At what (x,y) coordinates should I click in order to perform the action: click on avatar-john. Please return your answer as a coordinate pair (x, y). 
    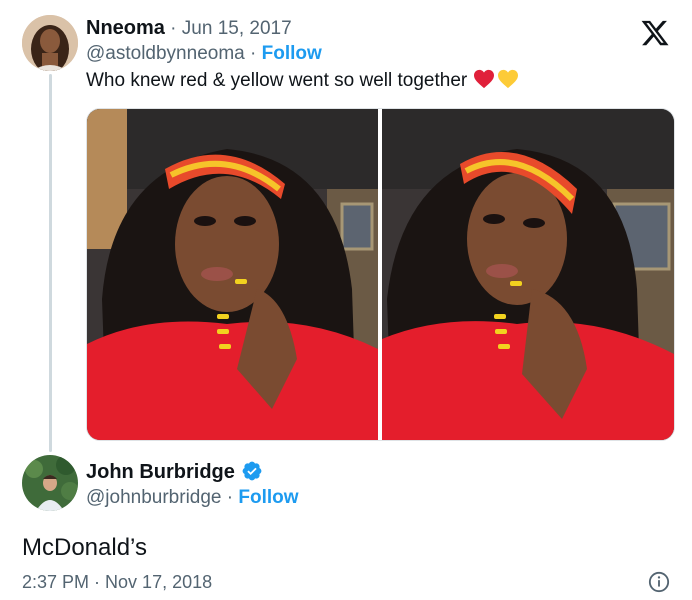
    Looking at the image, I should click on (50, 483).